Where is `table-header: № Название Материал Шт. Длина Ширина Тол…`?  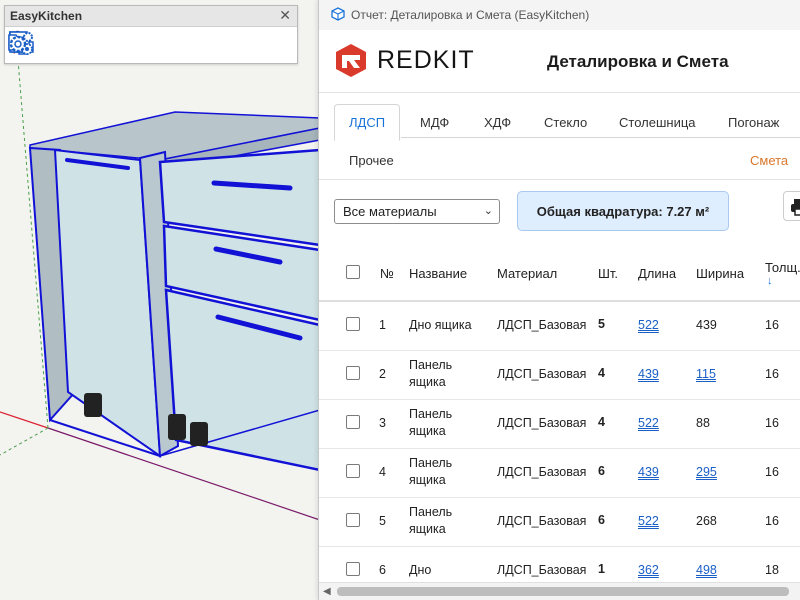
table-header: № Название Материал Шт. Длина Ширина Тол… is located at coordinates (559, 274).